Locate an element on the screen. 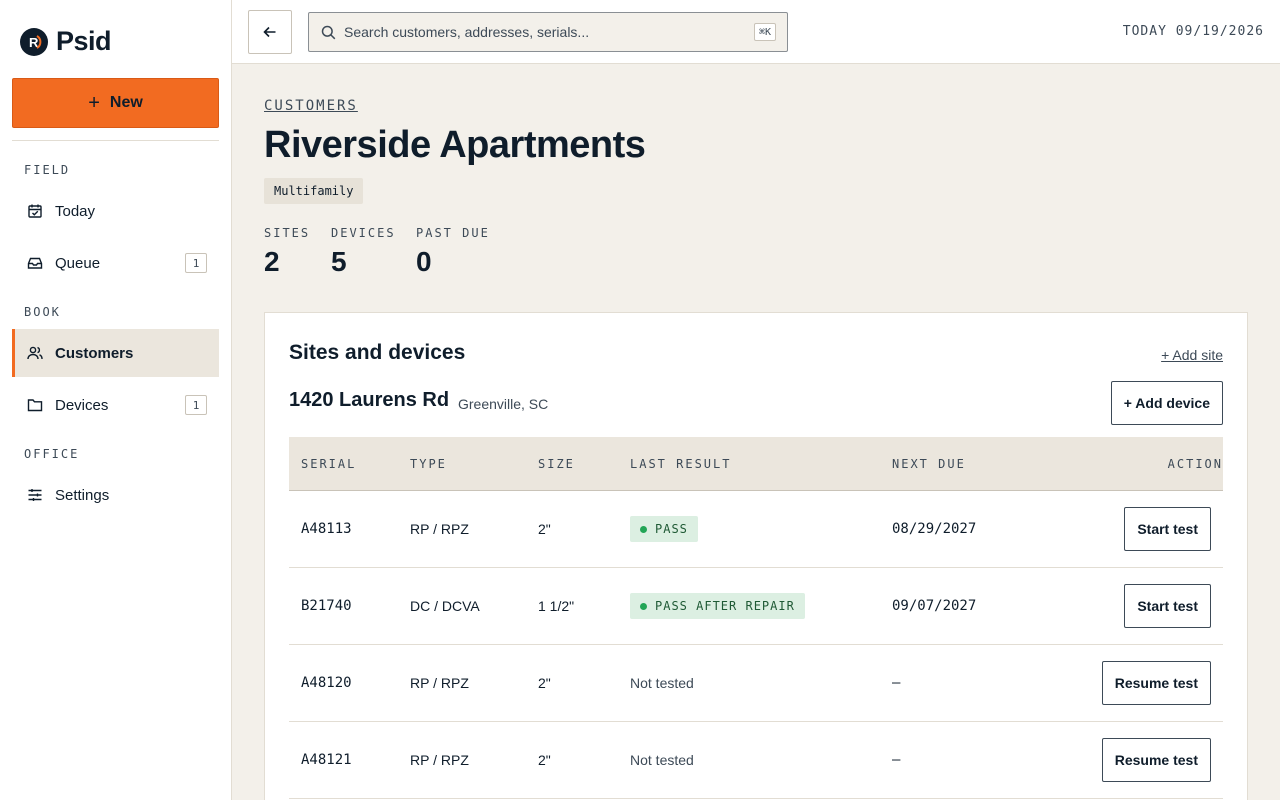  site-city: Greenville, SC is located at coordinates (503, 404).